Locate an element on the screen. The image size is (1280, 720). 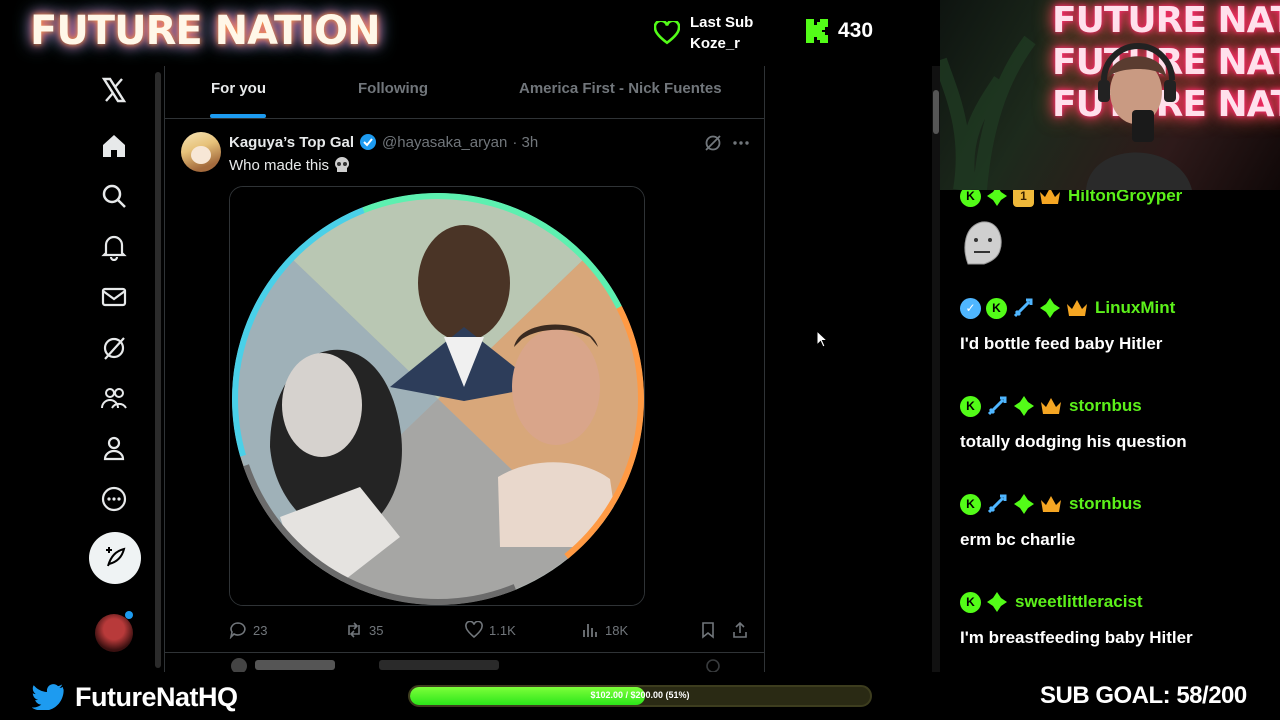
like-heart-icon is located at coordinates (474, 630).